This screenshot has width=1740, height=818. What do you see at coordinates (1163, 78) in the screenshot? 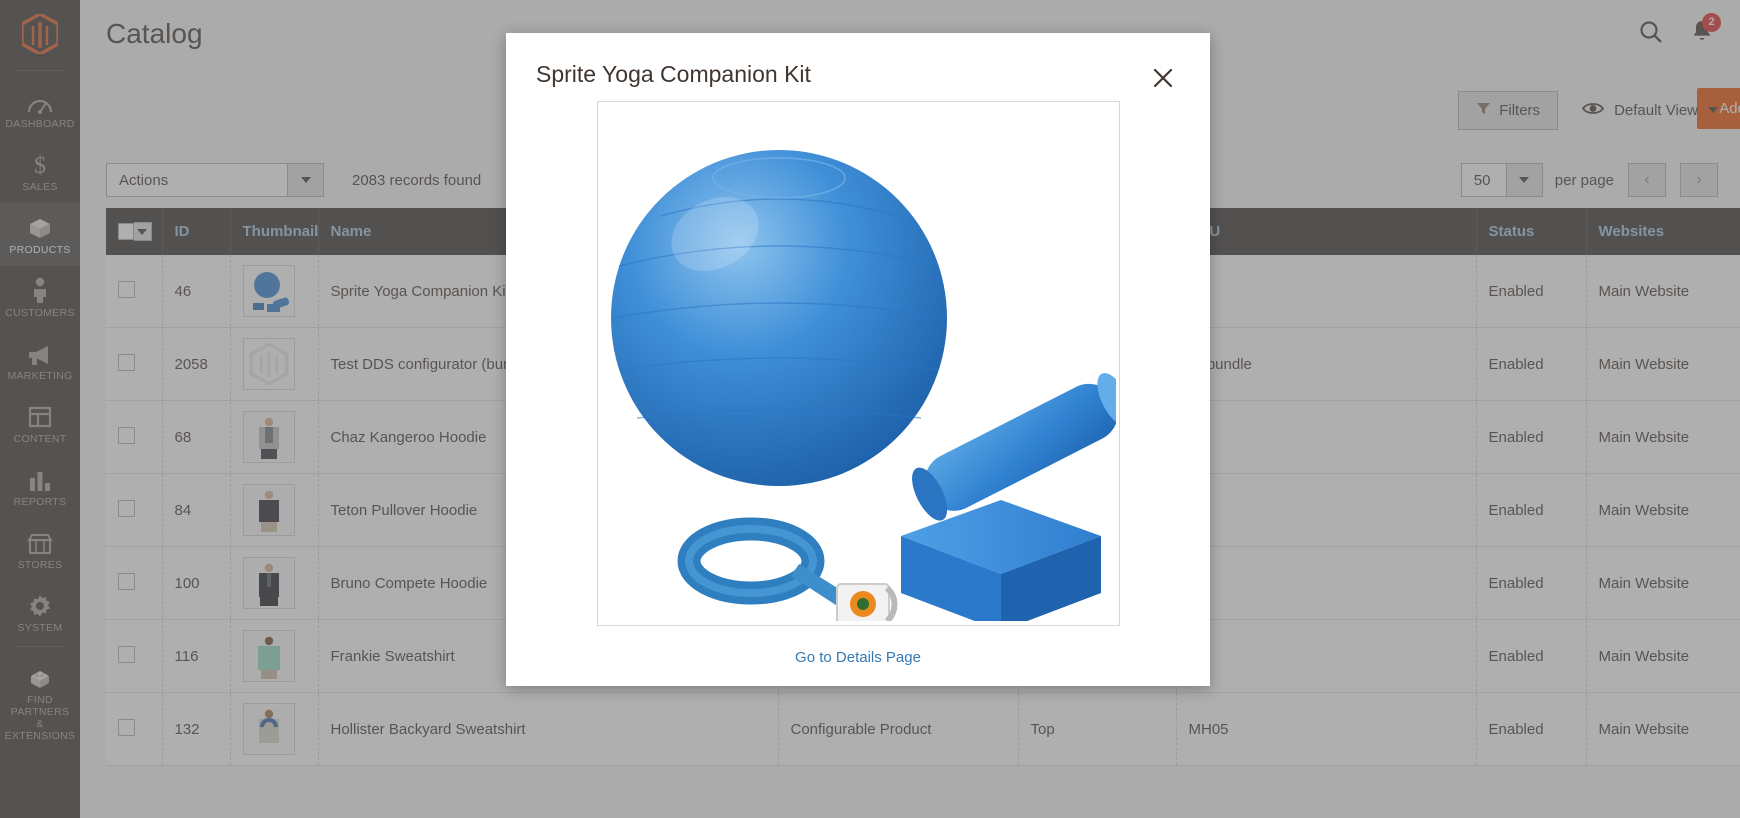
I see `close-icon` at bounding box center [1163, 78].